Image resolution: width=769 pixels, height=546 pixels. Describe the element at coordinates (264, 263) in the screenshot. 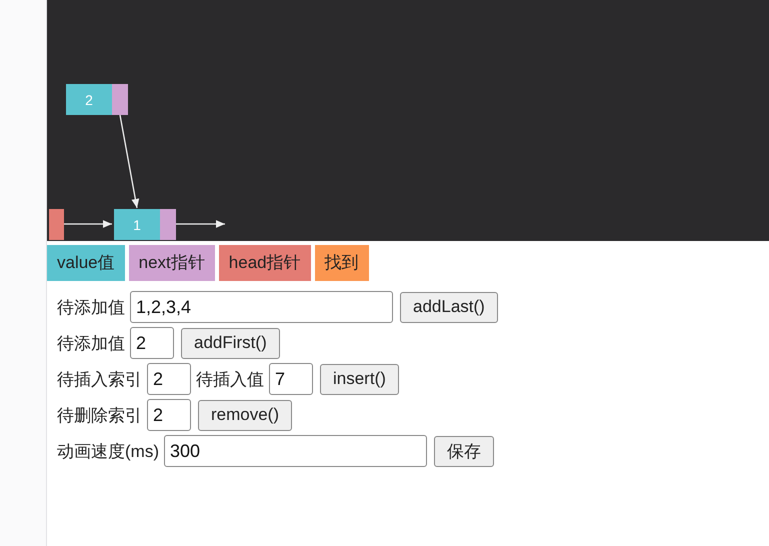

I see `legend-item: head指针` at that location.